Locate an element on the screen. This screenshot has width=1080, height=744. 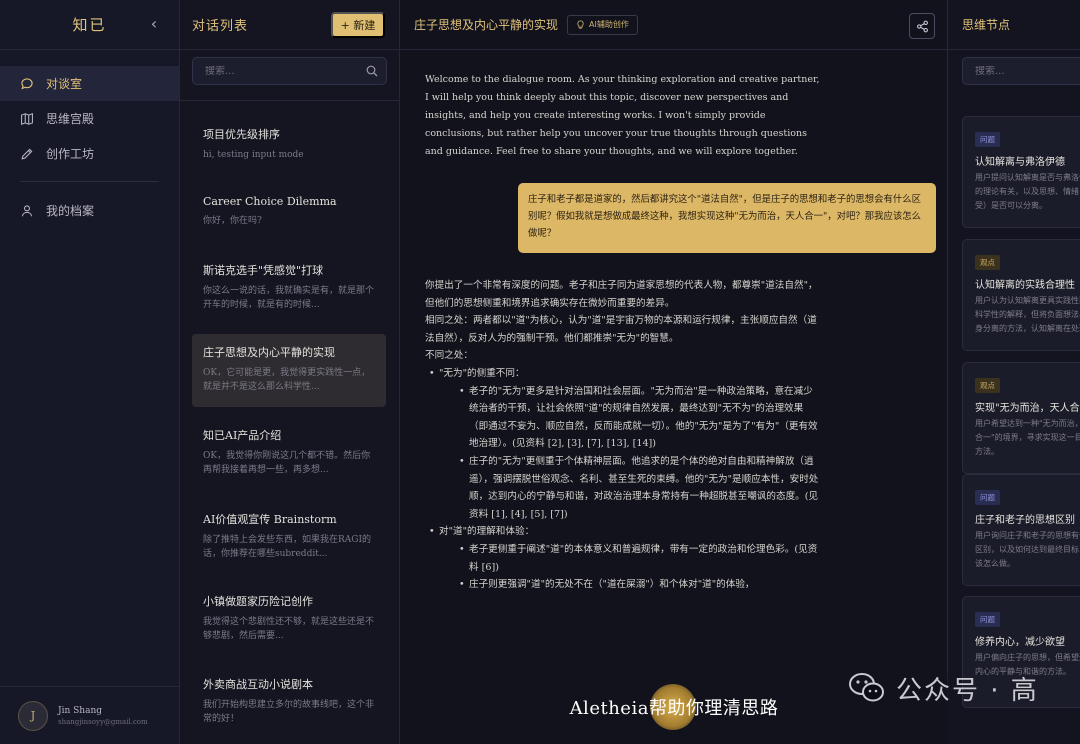
conversation-title: 庄子思想及内心平静的实现 is located at coordinates (269, 352).